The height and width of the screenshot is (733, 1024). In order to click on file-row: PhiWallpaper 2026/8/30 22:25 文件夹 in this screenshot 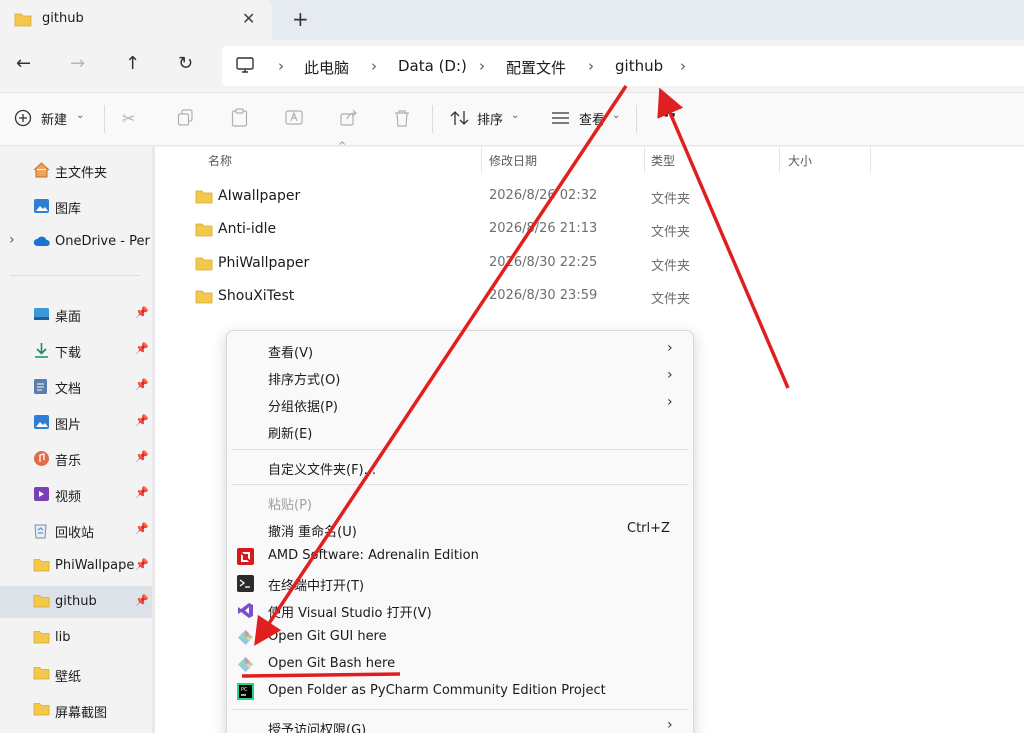, I will do `click(501, 263)`.